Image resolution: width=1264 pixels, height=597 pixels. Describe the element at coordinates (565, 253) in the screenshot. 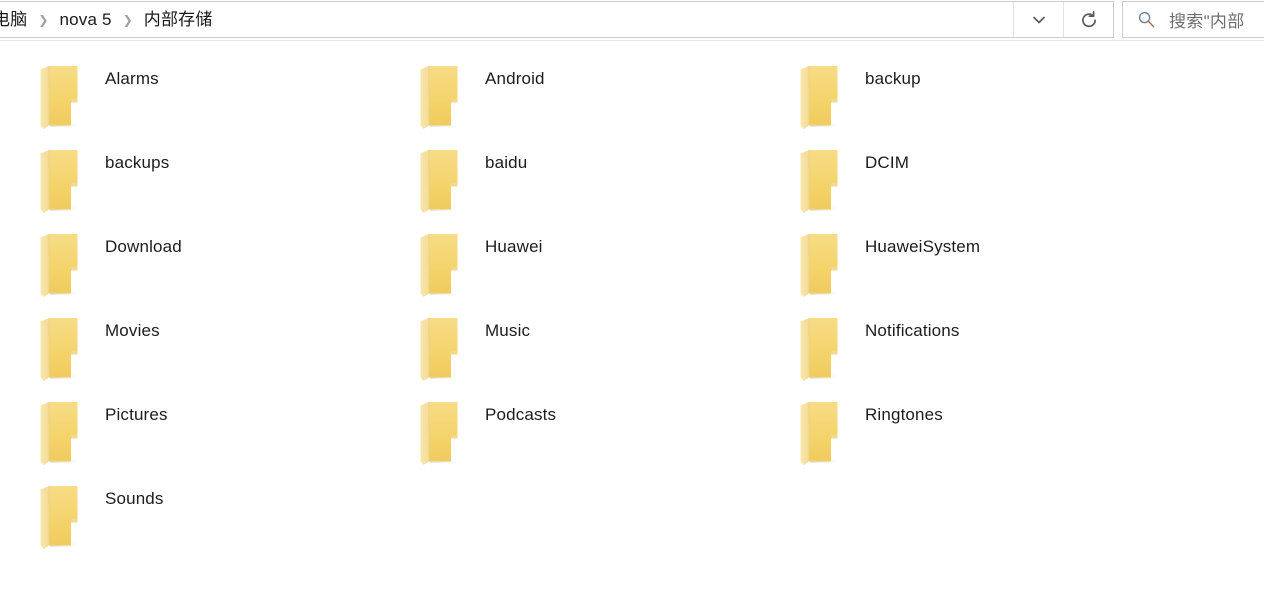

I see `file-item: Huawei` at that location.